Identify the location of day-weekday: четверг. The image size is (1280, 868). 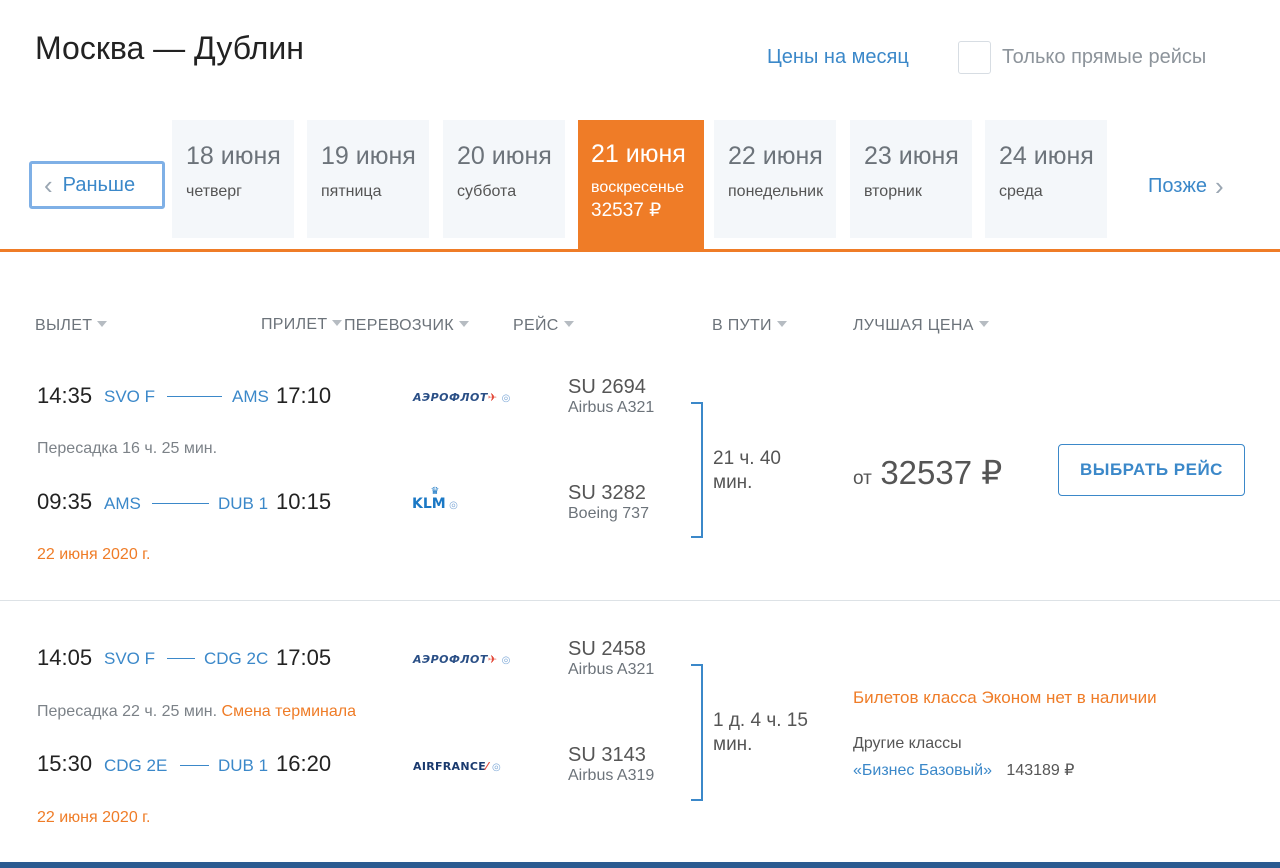
(214, 191).